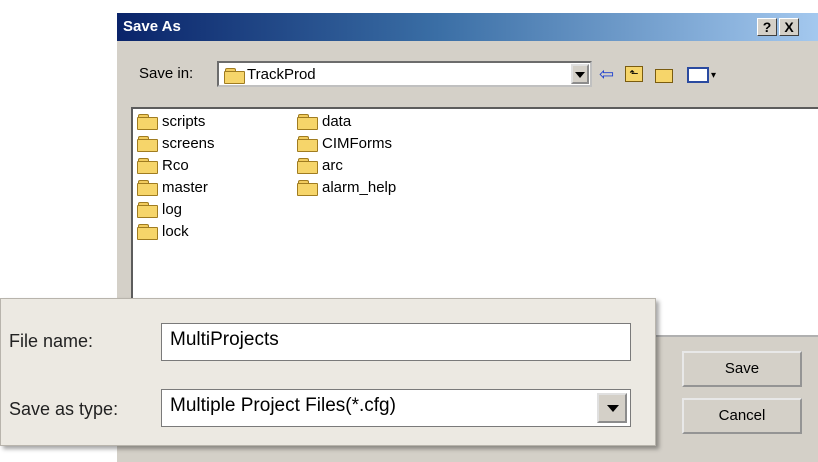  I want to click on save-button: Save, so click(742, 369).